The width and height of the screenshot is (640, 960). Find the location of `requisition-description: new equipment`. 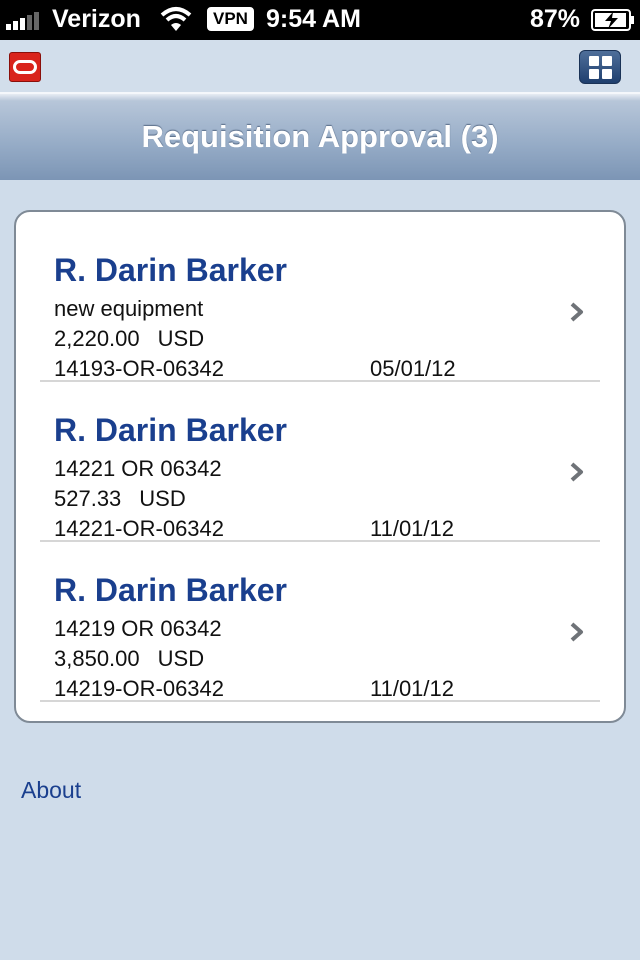

requisition-description: new equipment is located at coordinates (129, 308).